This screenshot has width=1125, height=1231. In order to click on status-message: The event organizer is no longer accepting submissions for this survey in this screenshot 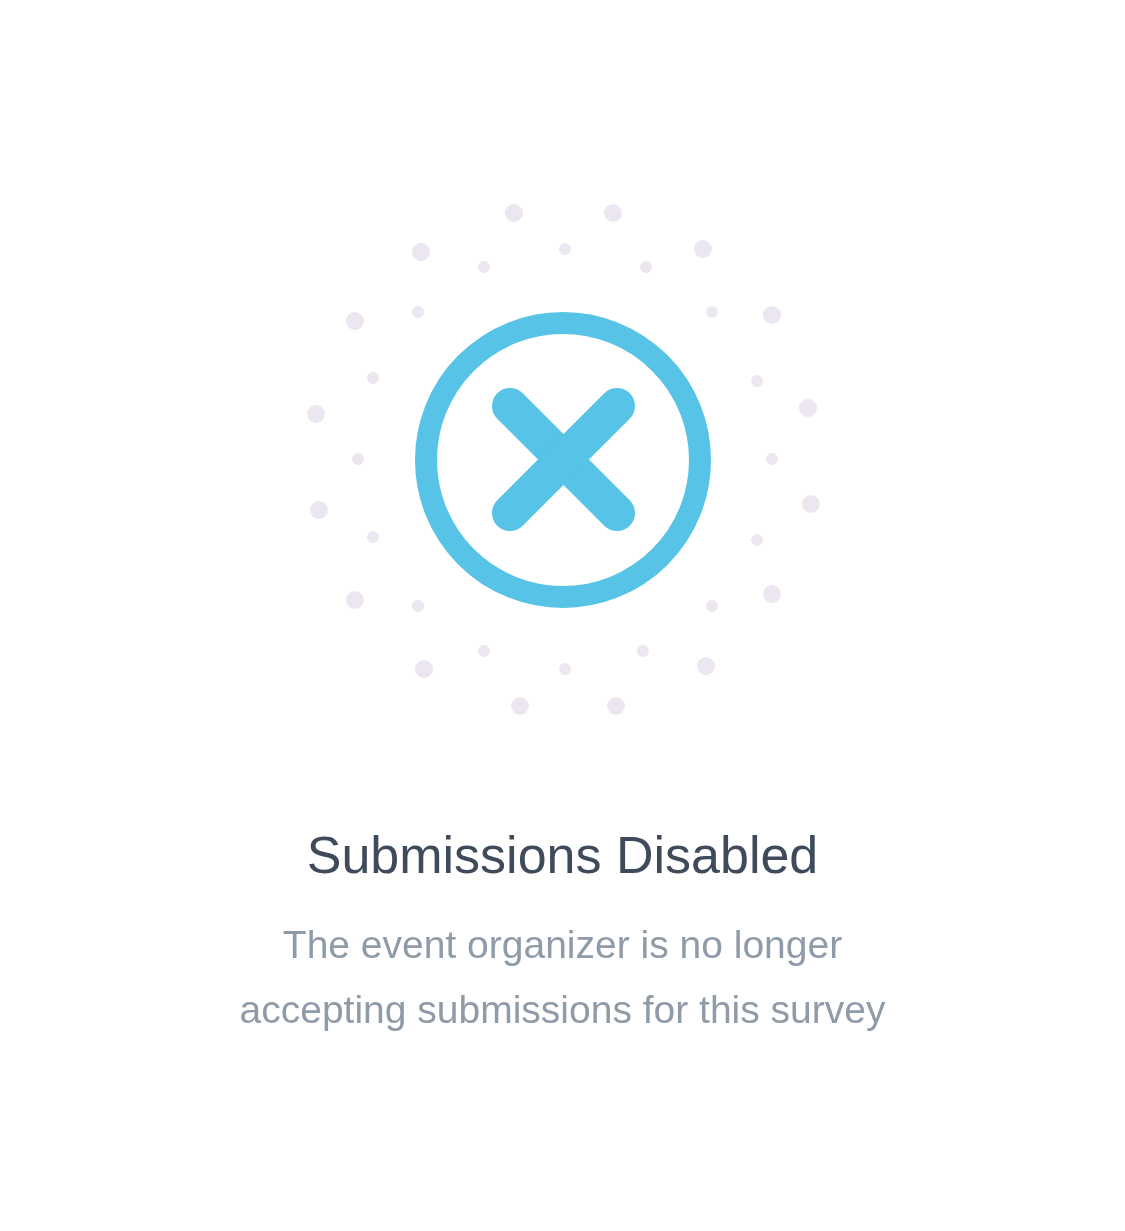, I will do `click(562, 977)`.